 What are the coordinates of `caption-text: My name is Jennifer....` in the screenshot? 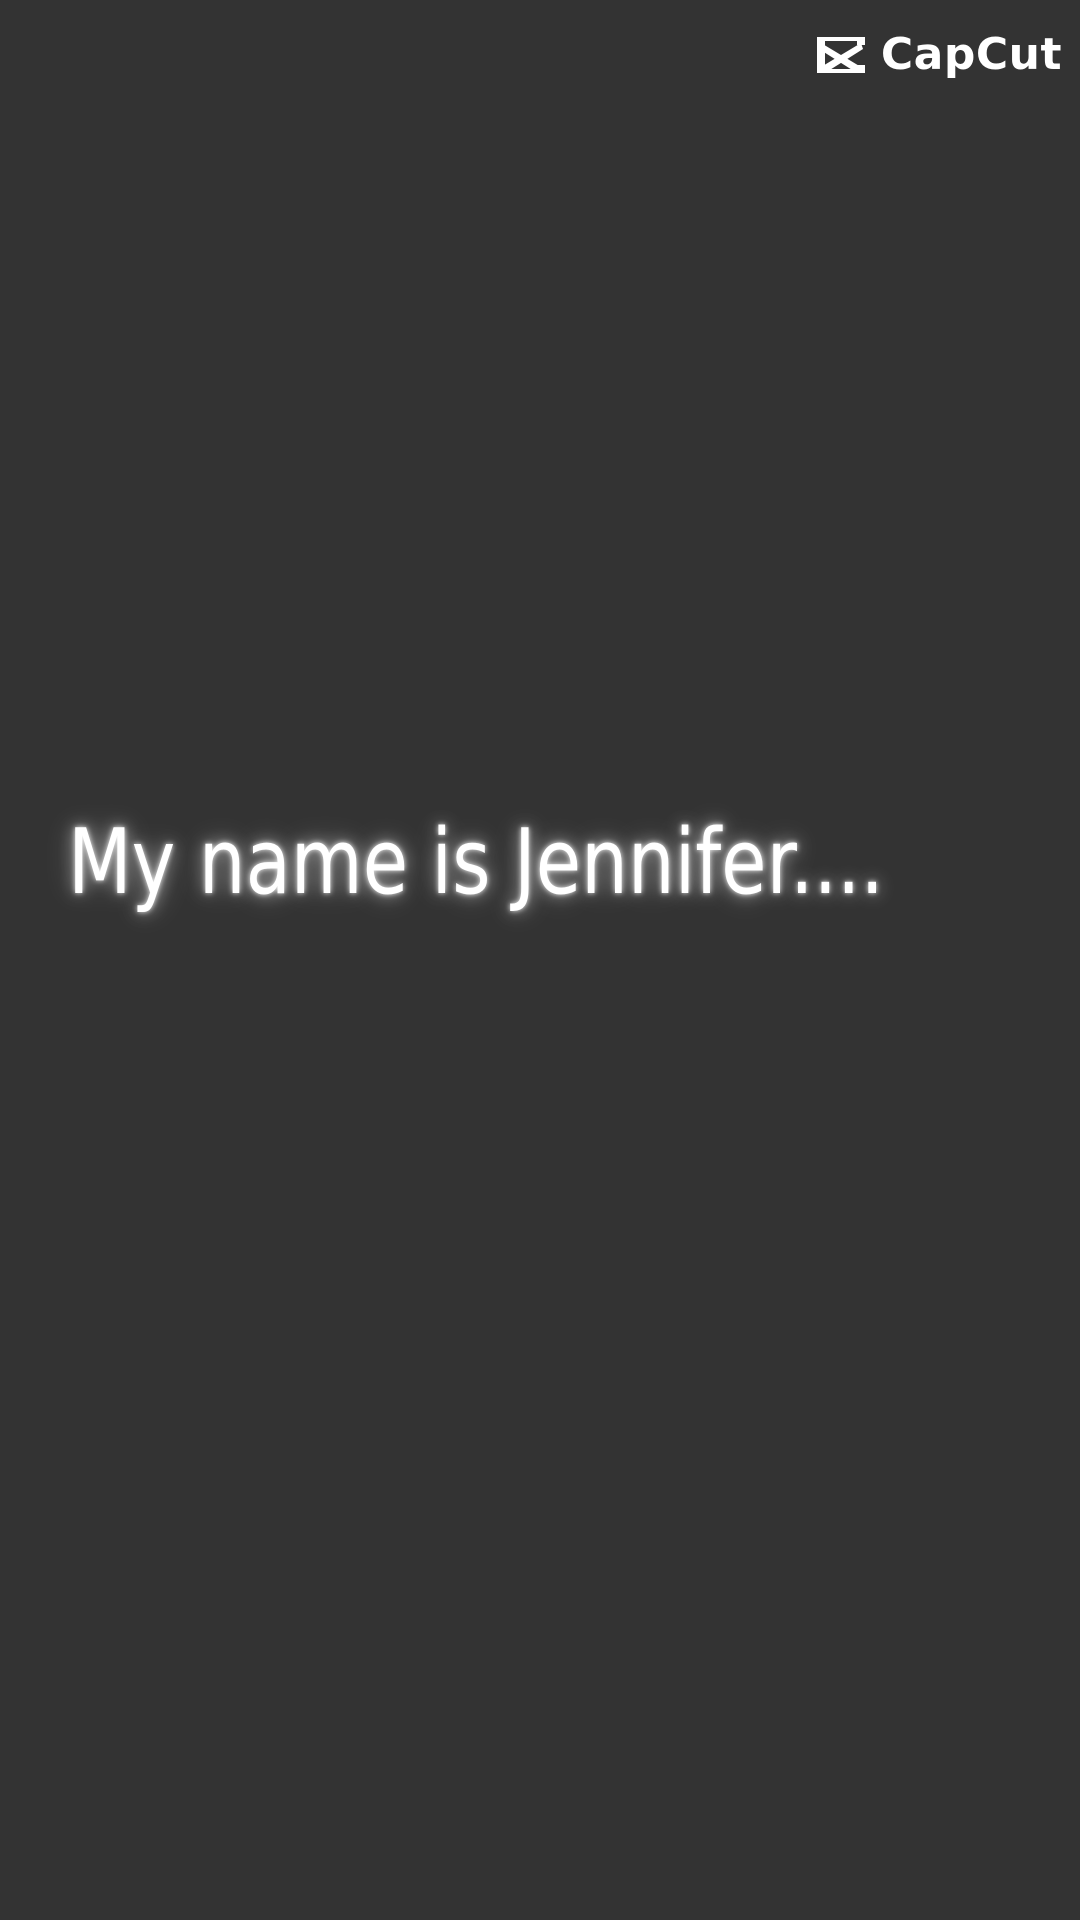 It's located at (476, 862).